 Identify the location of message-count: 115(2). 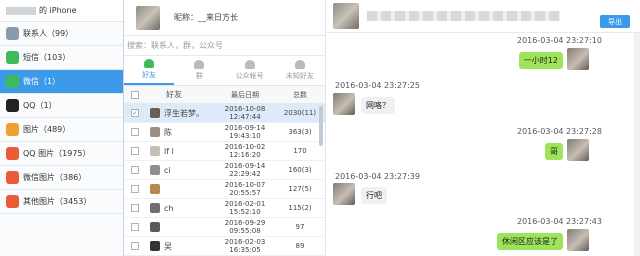
(300, 208).